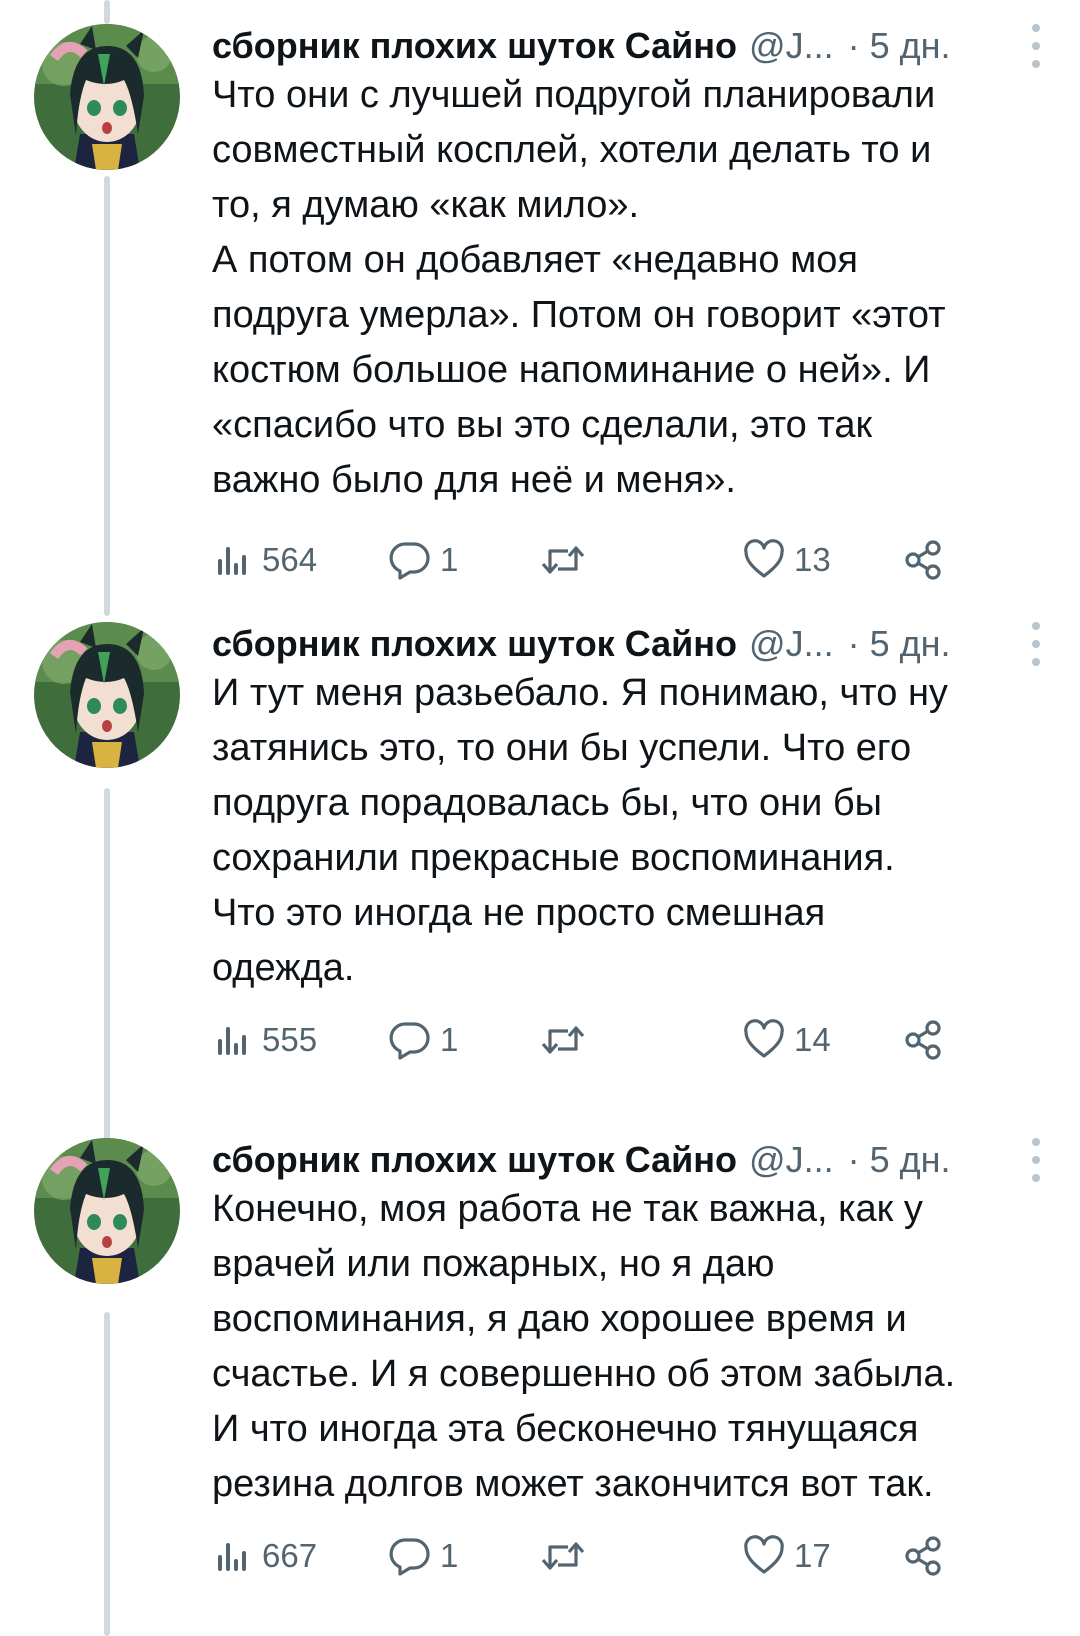 The image size is (1080, 1636). Describe the element at coordinates (572, 150) in the screenshot. I see `tweet-text-line: совместный косплей, хотели делать то и` at that location.